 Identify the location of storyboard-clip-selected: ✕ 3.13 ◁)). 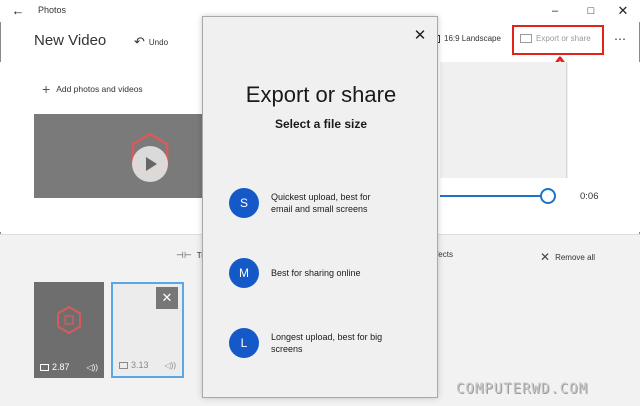
(147, 330).